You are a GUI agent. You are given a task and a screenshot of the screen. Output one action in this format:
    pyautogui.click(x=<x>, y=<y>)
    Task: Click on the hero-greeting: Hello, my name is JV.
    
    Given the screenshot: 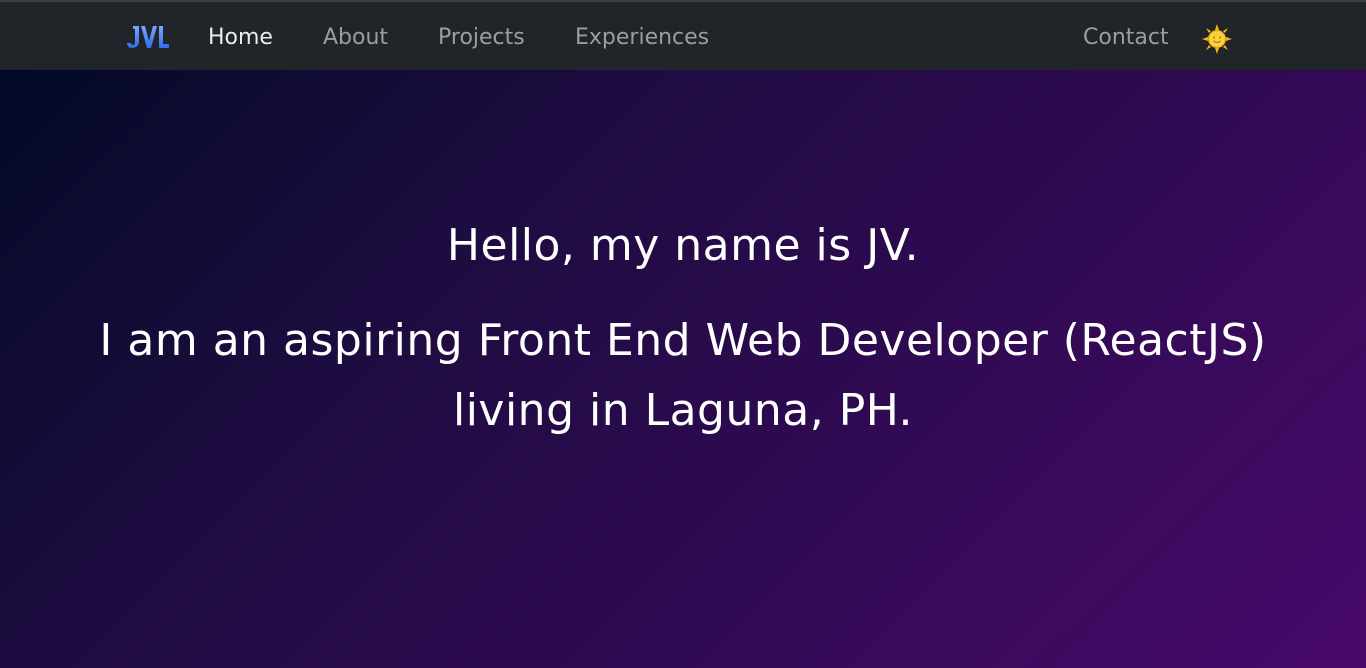 What is the action you would take?
    pyautogui.click(x=683, y=245)
    